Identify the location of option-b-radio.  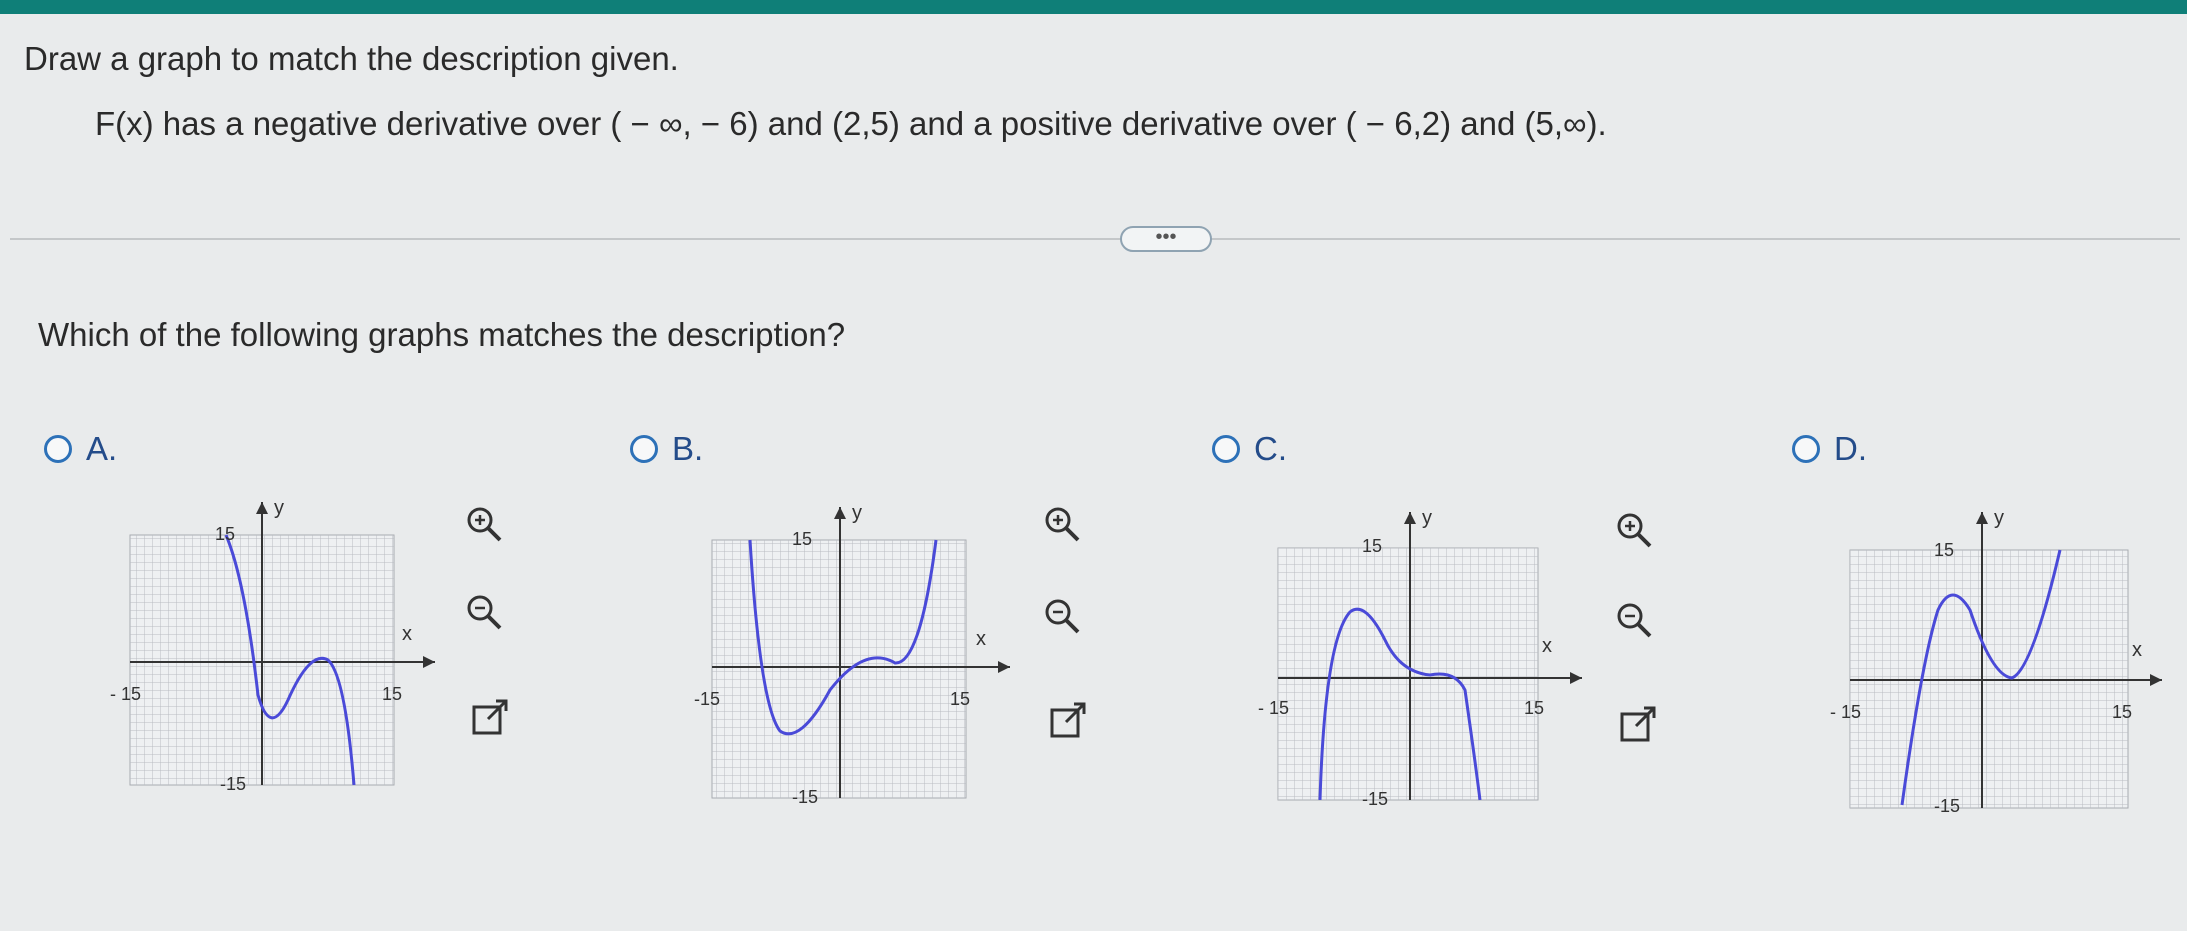
(644, 449).